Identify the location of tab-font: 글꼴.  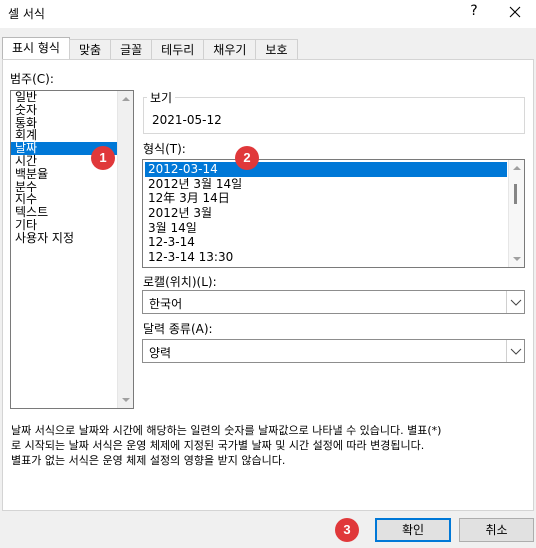
(131, 49).